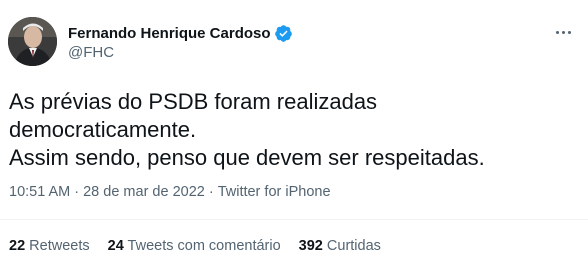 The image size is (588, 272). Describe the element at coordinates (353, 246) in the screenshot. I see `likes-label: Curtidas` at that location.